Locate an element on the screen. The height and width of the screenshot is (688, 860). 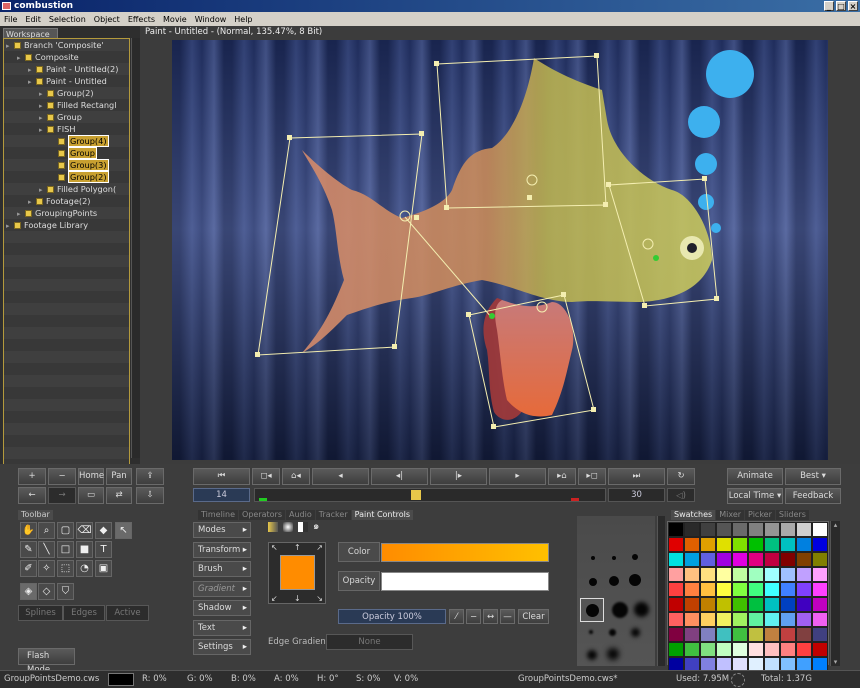
step-back-icon: ◂| is located at coordinates (399, 476).